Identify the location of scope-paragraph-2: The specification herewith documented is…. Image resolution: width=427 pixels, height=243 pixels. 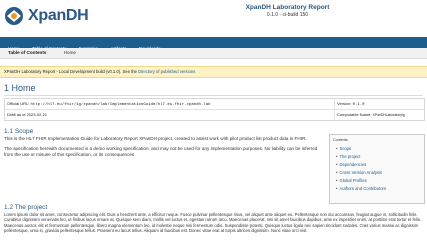
(161, 151).